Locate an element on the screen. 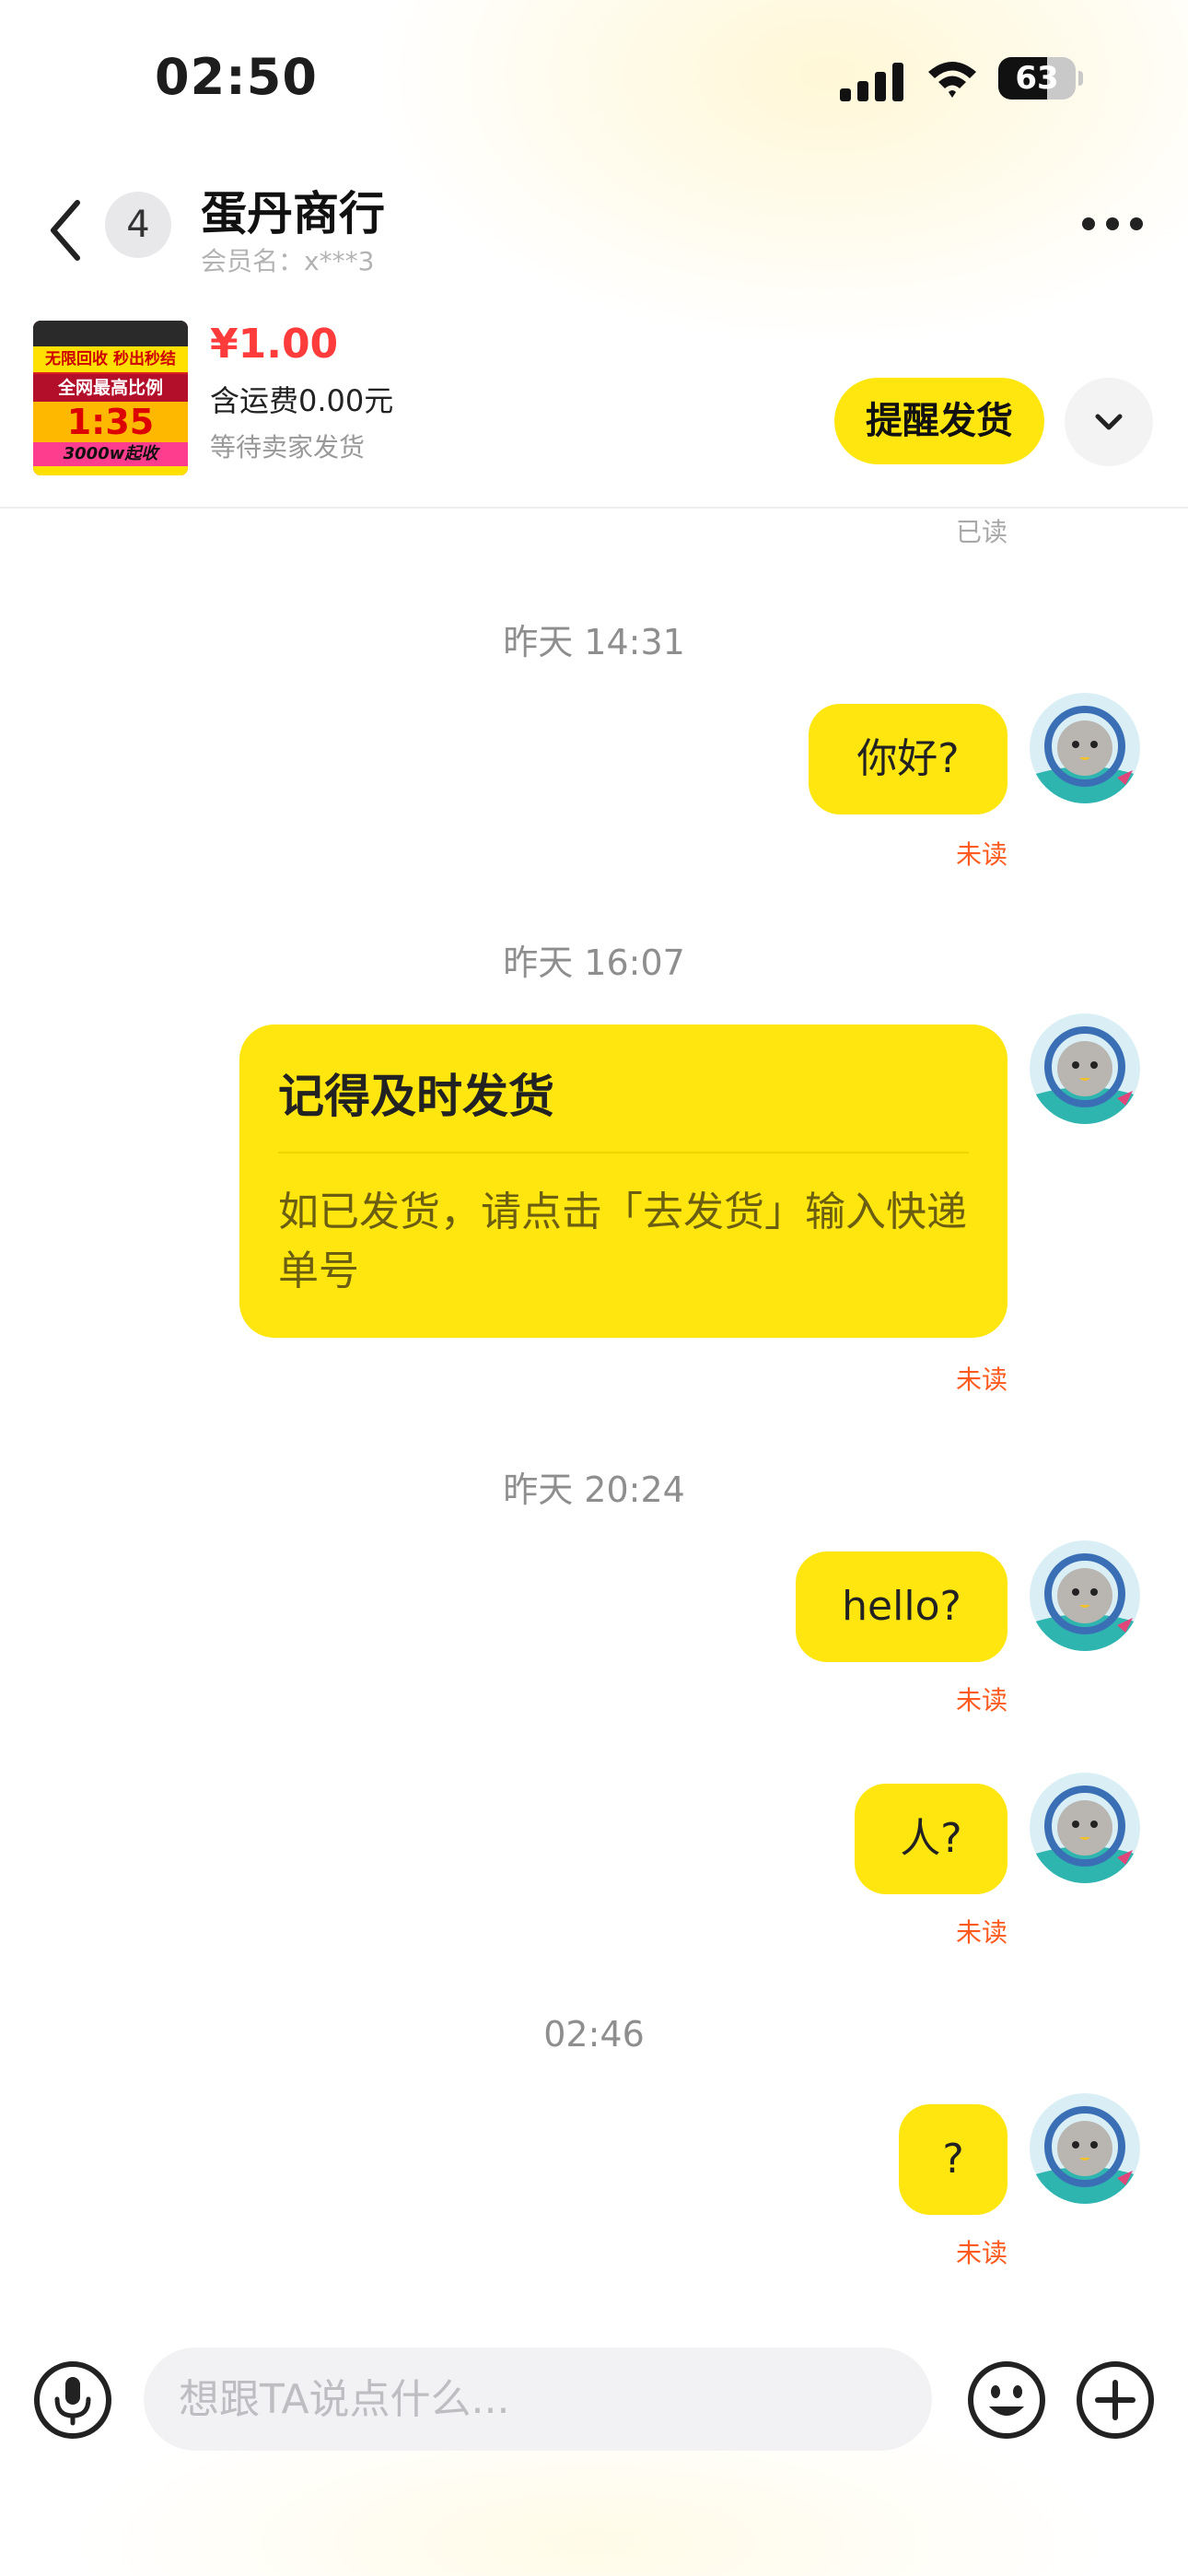 This screenshot has height=2576, width=1188. back-icon is located at coordinates (65, 230).